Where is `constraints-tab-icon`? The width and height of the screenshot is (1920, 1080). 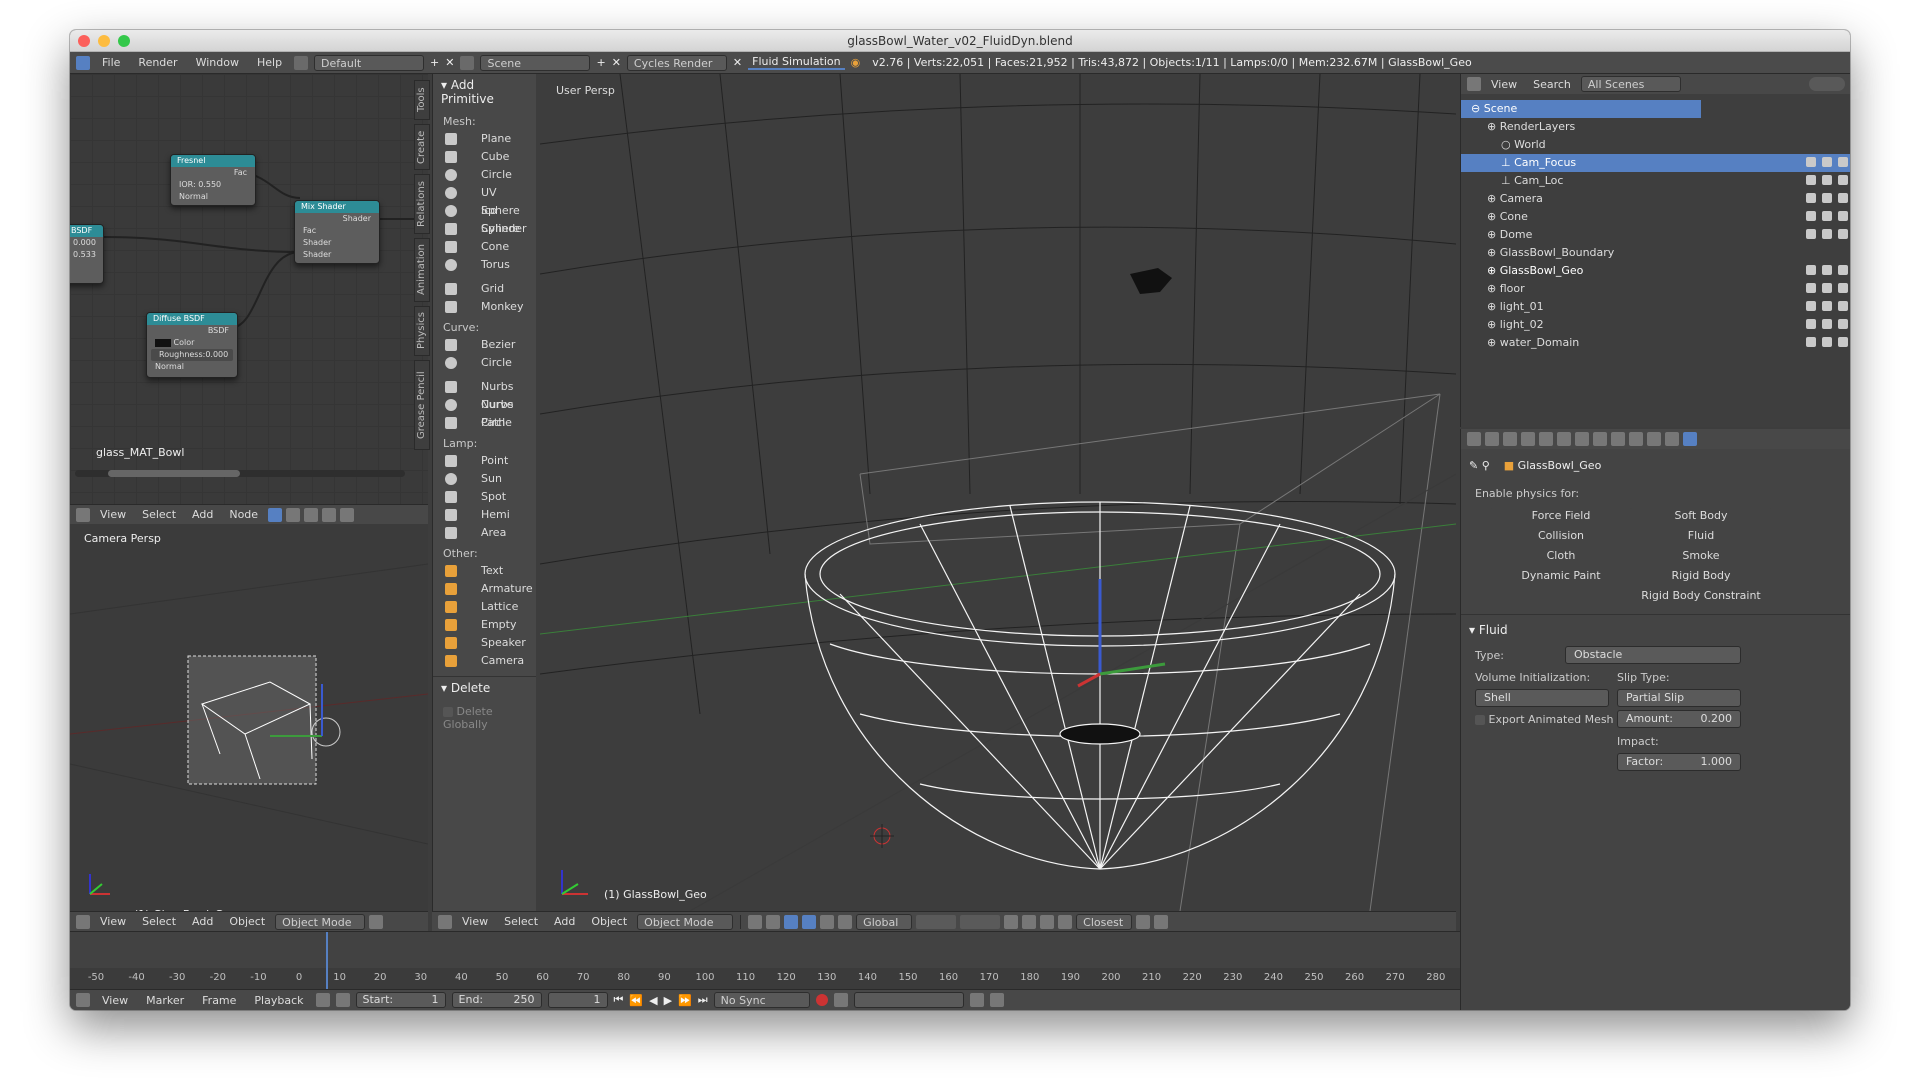
constraints-tab-icon is located at coordinates (1582, 439).